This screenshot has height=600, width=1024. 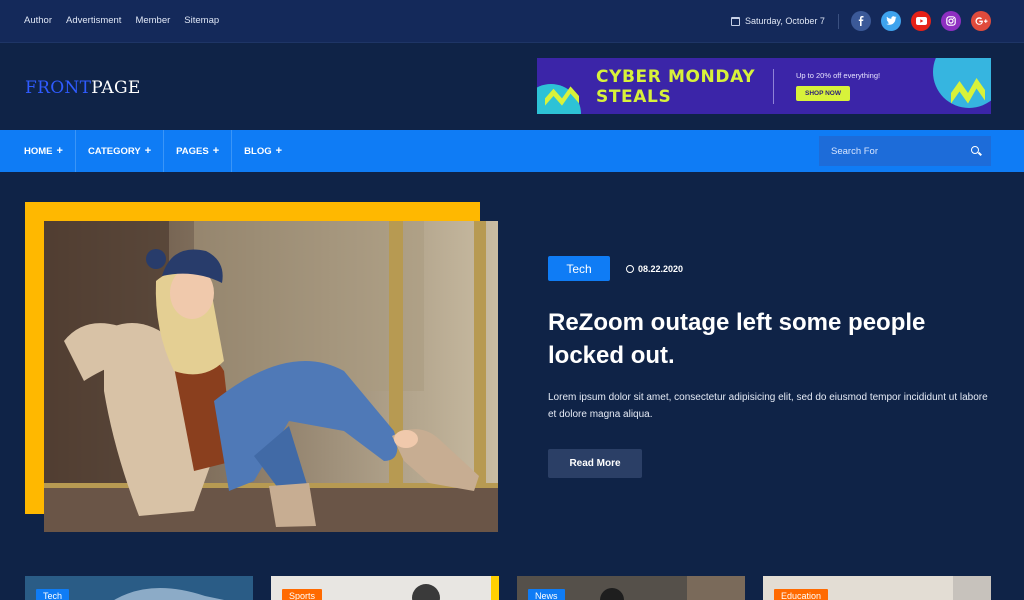 What do you see at coordinates (801, 594) in the screenshot?
I see `post-card-tag: Education` at bounding box center [801, 594].